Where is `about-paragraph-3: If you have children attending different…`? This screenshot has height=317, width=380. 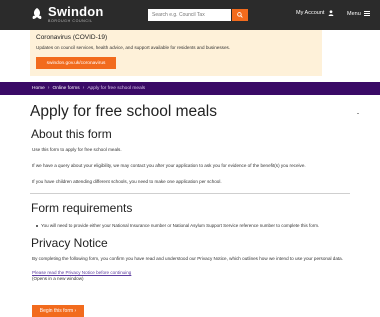 about-paragraph-3: If you have children attending different… is located at coordinates (127, 181).